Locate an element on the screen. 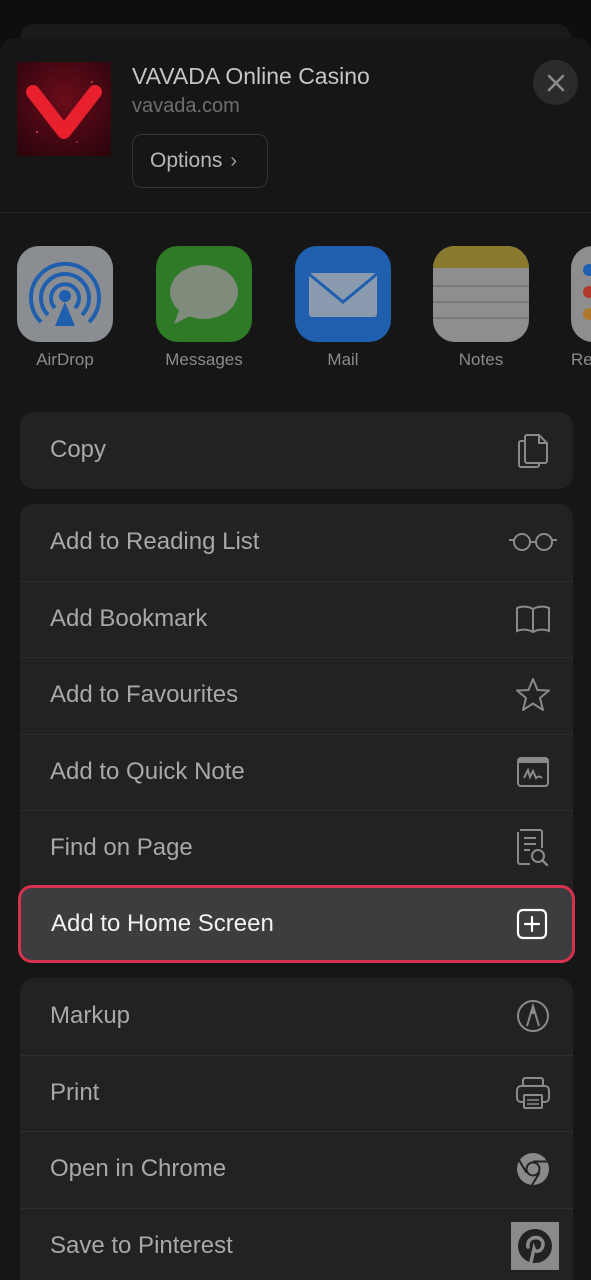 The image size is (591, 1280). airdrop-icon is located at coordinates (65, 294).